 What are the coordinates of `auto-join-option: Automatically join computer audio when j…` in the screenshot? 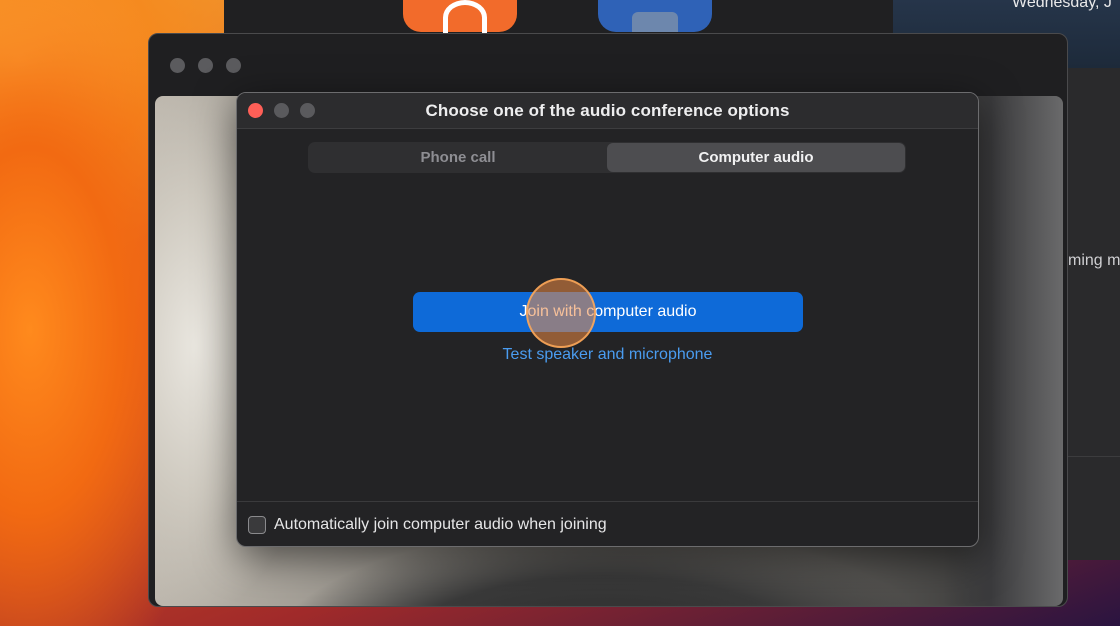 It's located at (427, 525).